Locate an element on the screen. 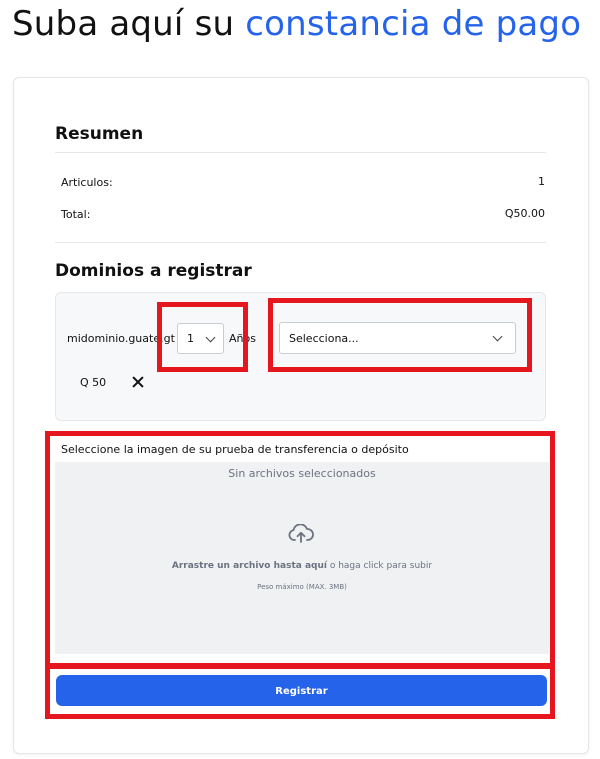  drag-text-bold: Arrastre un archivo hasta aquí is located at coordinates (249, 566).